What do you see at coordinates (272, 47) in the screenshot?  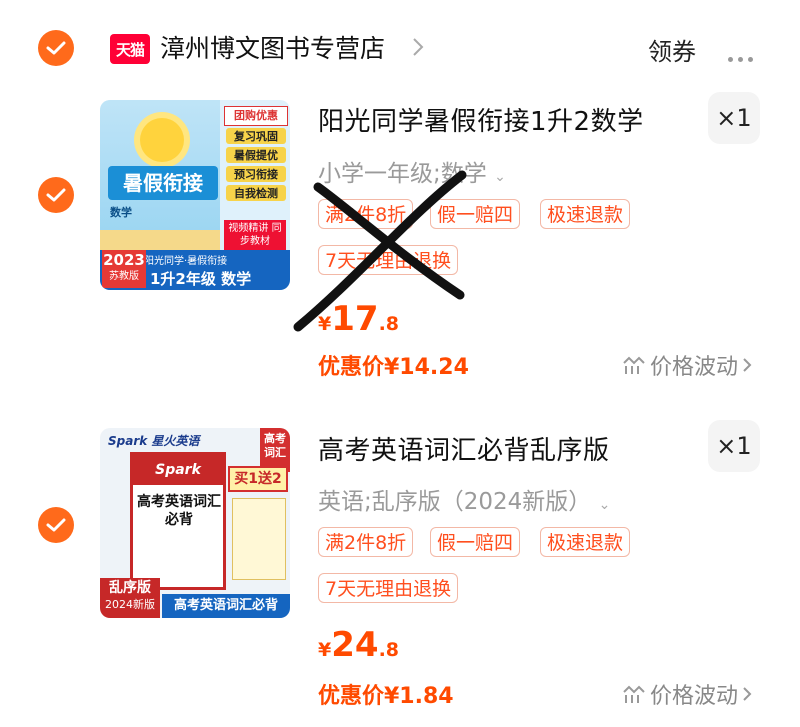 I see `store-name-link: 漳州博文图书专营店` at bounding box center [272, 47].